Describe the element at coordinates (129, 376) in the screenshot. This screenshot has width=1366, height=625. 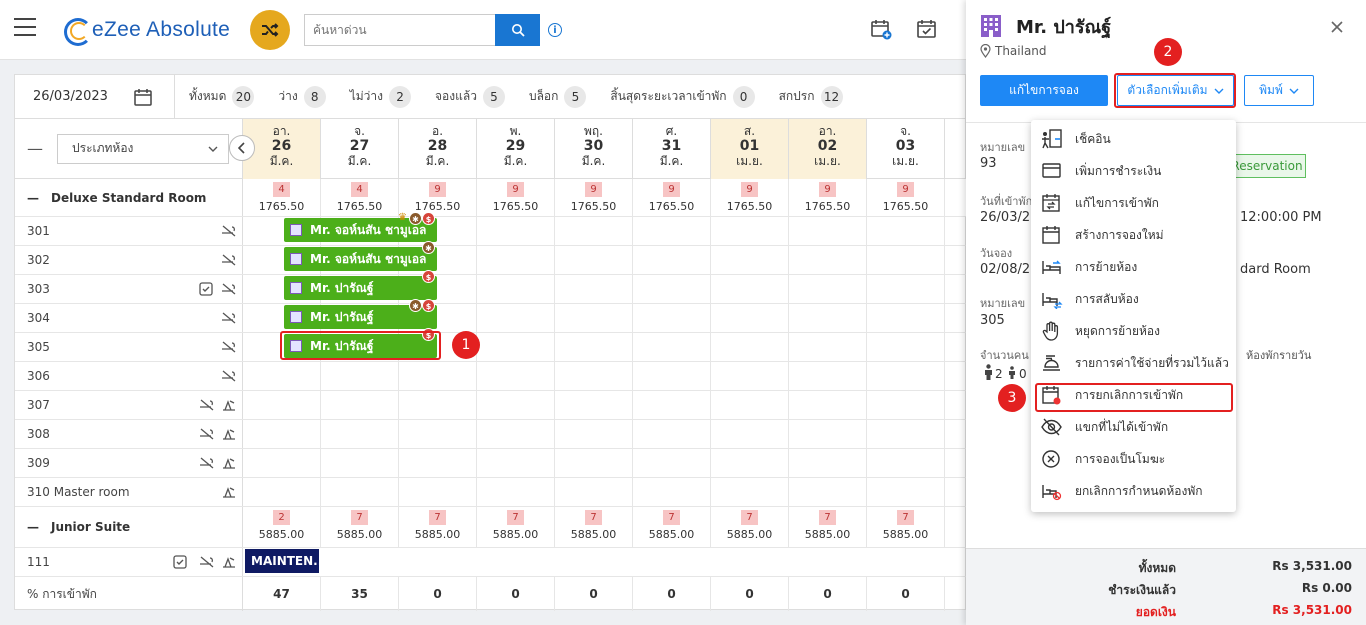
I see `room-label: 306` at that location.